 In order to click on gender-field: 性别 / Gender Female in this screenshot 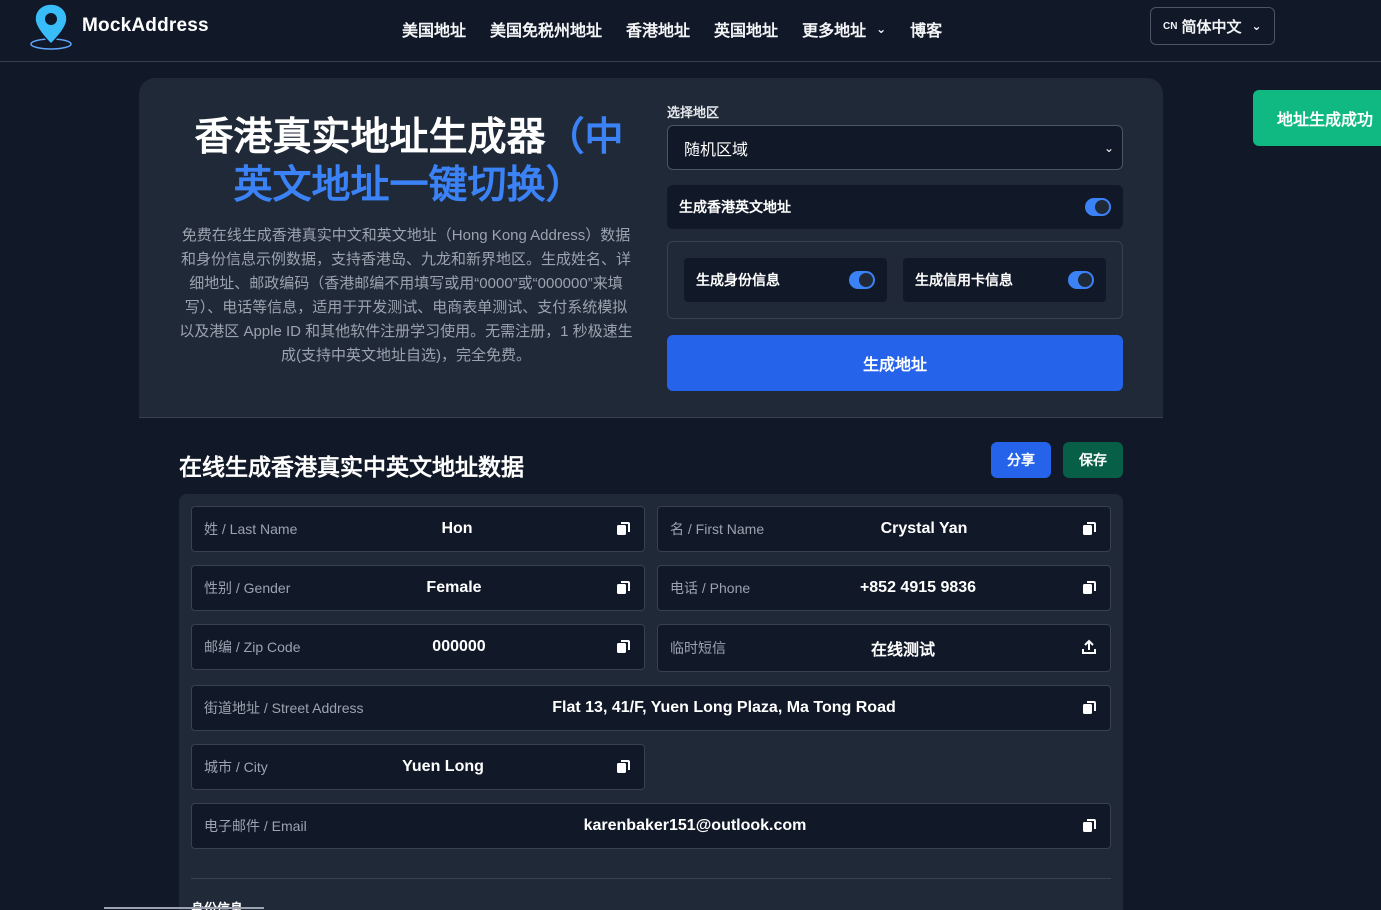, I will do `click(418, 588)`.